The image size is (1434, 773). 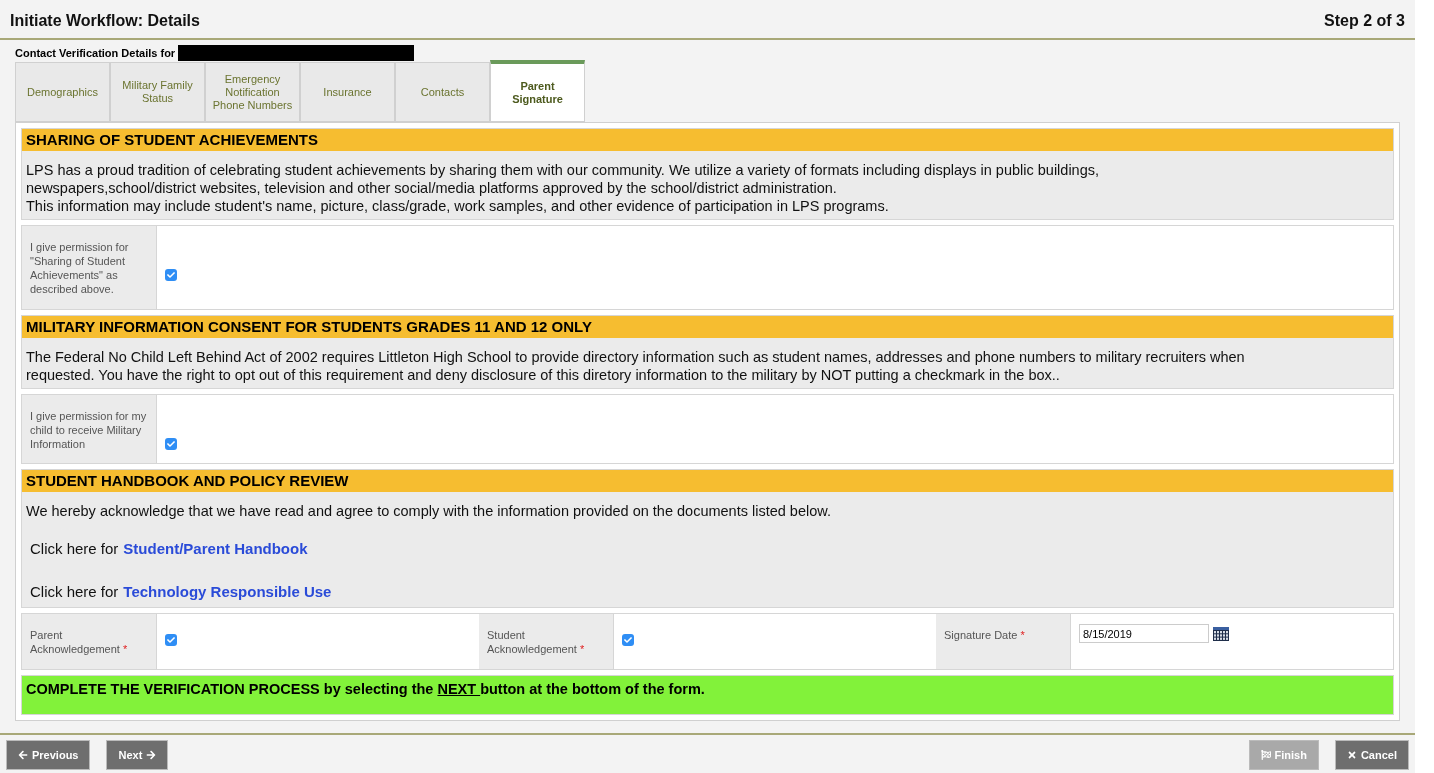 What do you see at coordinates (137, 755) in the screenshot?
I see `nav-button: Next` at bounding box center [137, 755].